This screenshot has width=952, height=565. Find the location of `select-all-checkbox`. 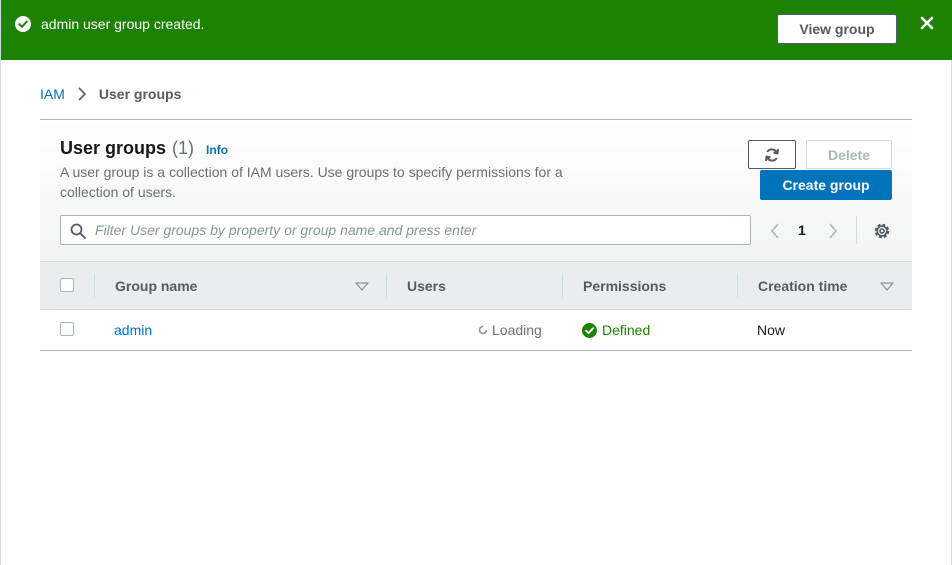

select-all-checkbox is located at coordinates (67, 285).